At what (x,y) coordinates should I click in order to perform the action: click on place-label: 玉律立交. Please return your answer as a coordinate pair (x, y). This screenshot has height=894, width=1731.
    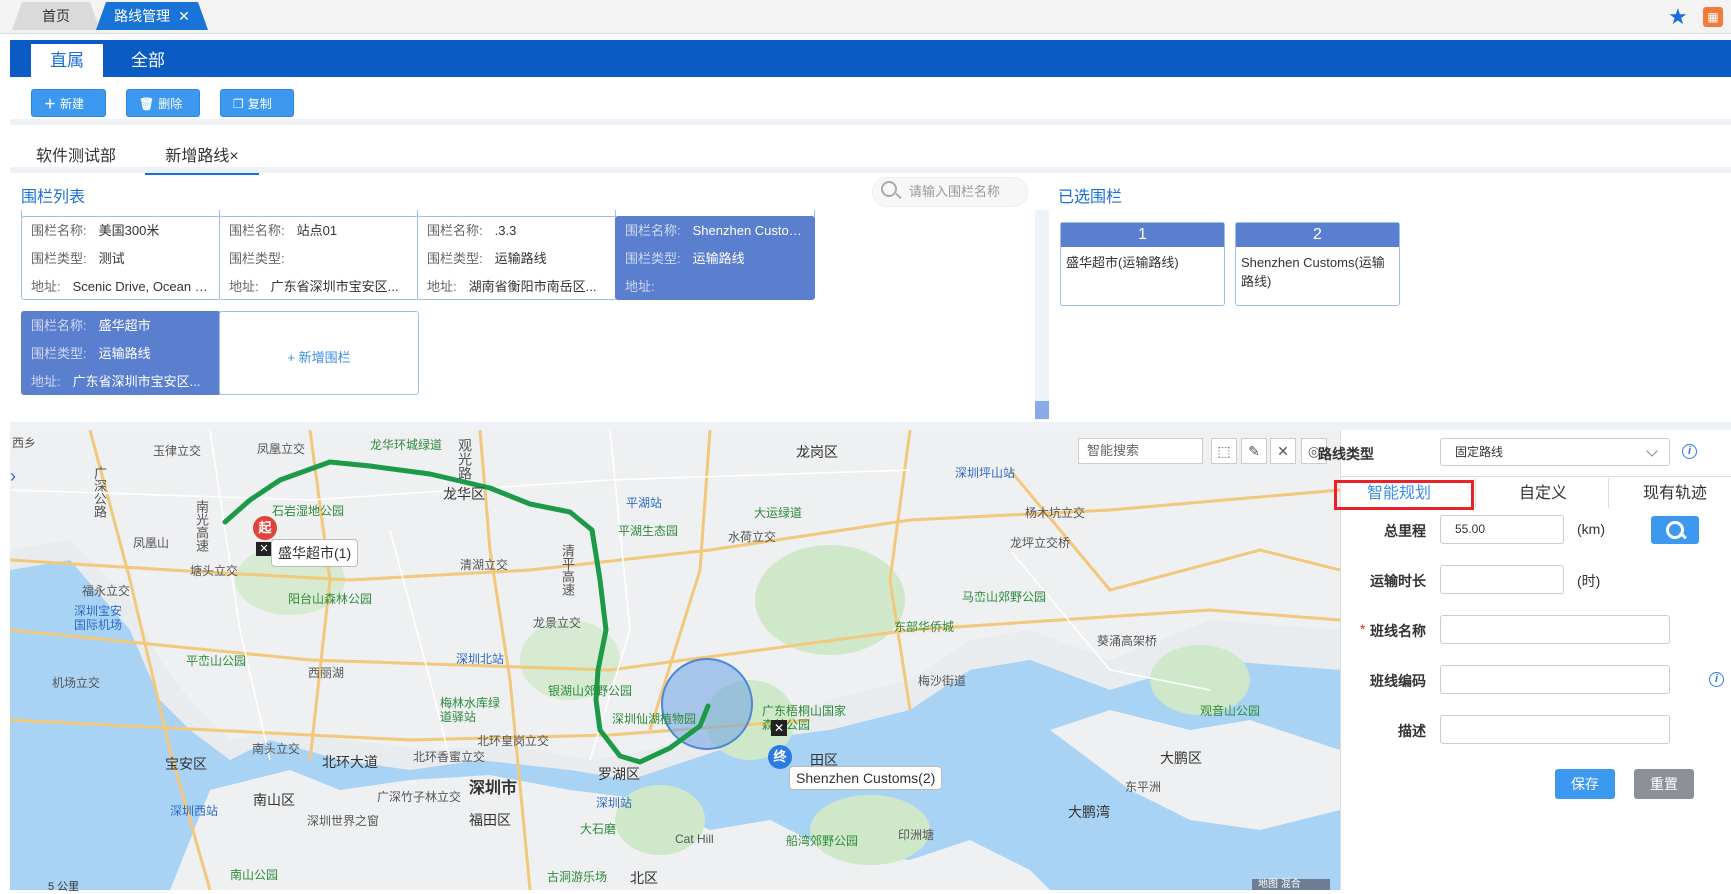
    Looking at the image, I should click on (177, 451).